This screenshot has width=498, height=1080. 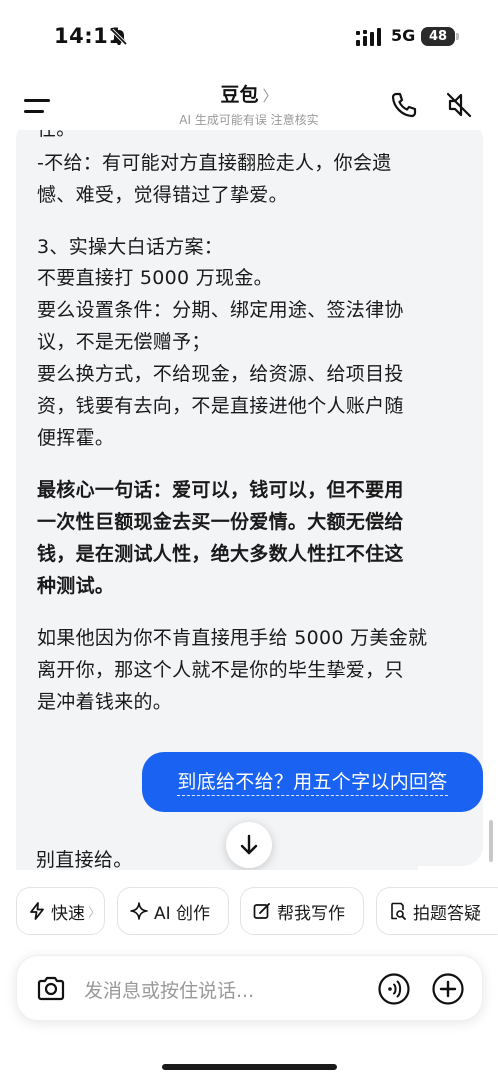 I want to click on message-line-bold: 种测试。, so click(x=76, y=586).